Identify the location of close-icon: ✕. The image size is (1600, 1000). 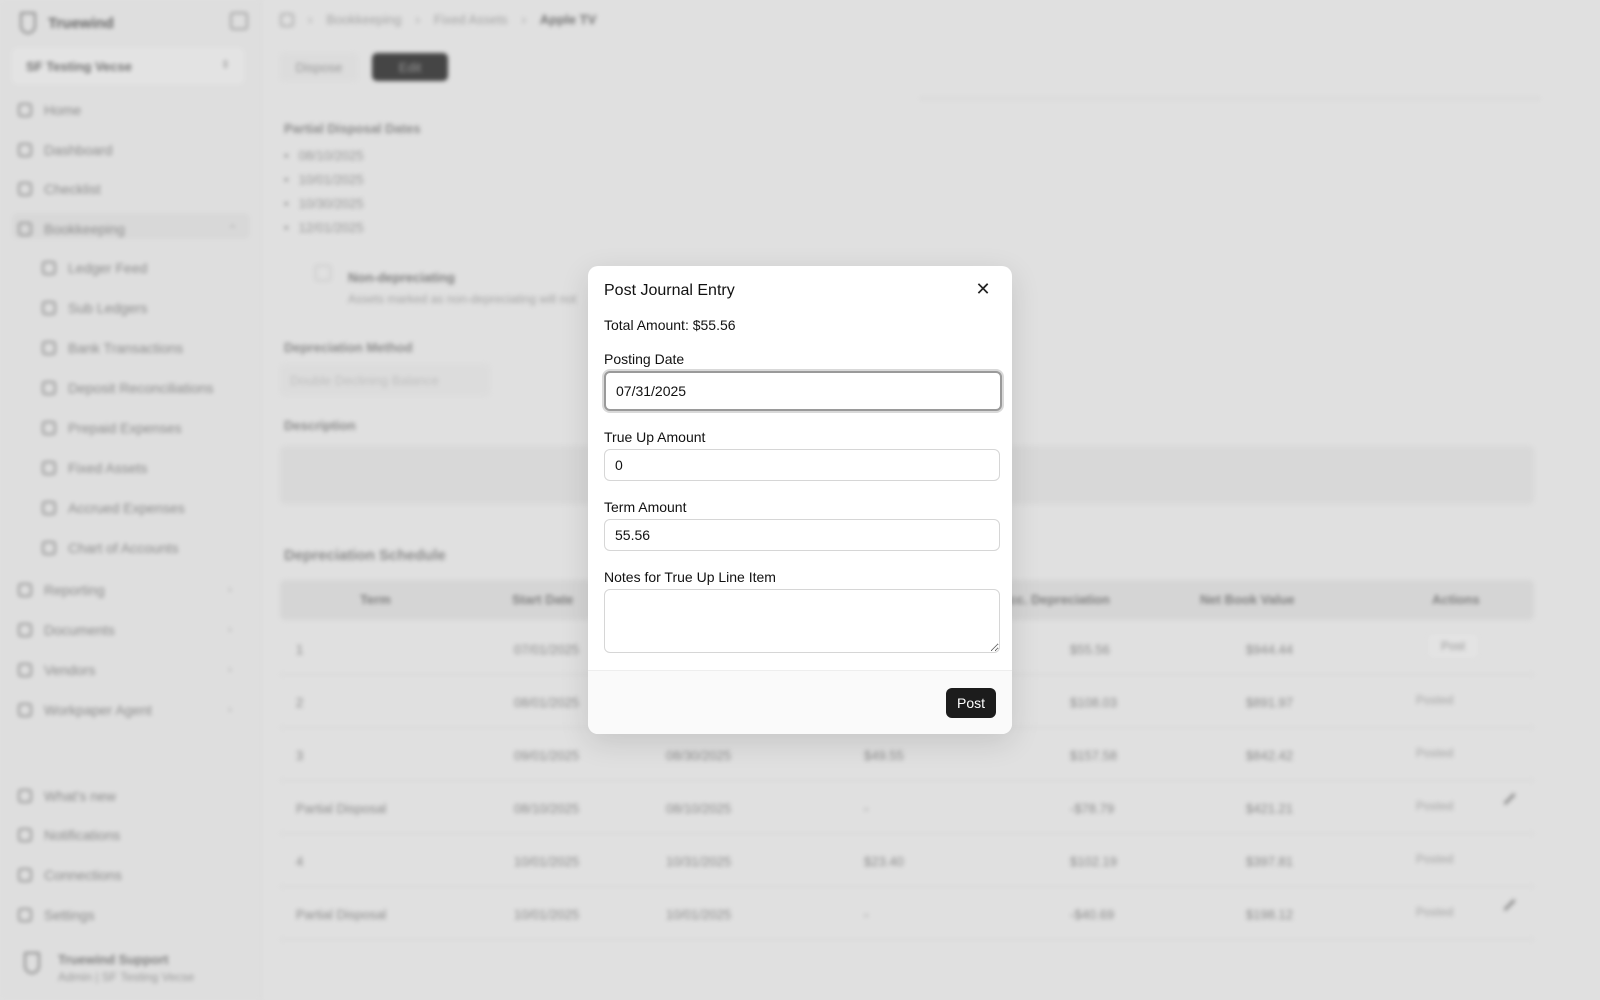
(983, 289).